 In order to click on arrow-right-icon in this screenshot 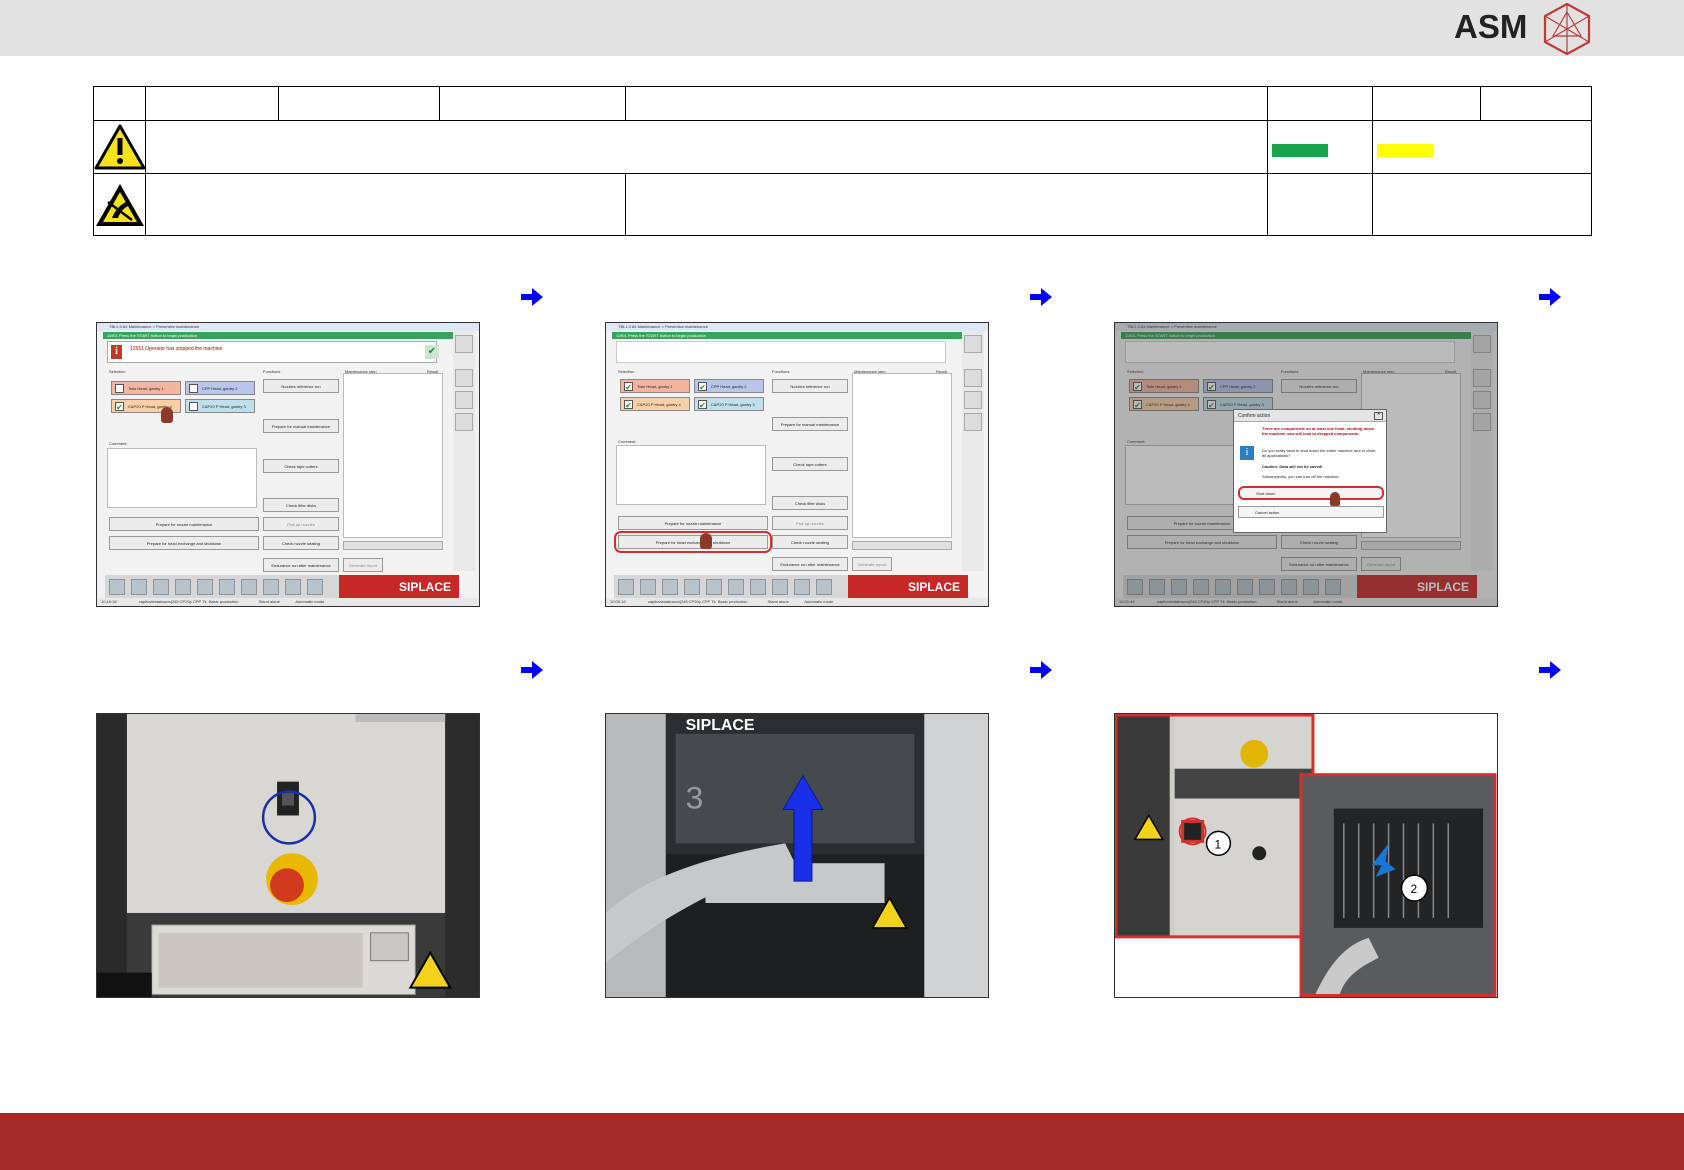, I will do `click(1550, 670)`.